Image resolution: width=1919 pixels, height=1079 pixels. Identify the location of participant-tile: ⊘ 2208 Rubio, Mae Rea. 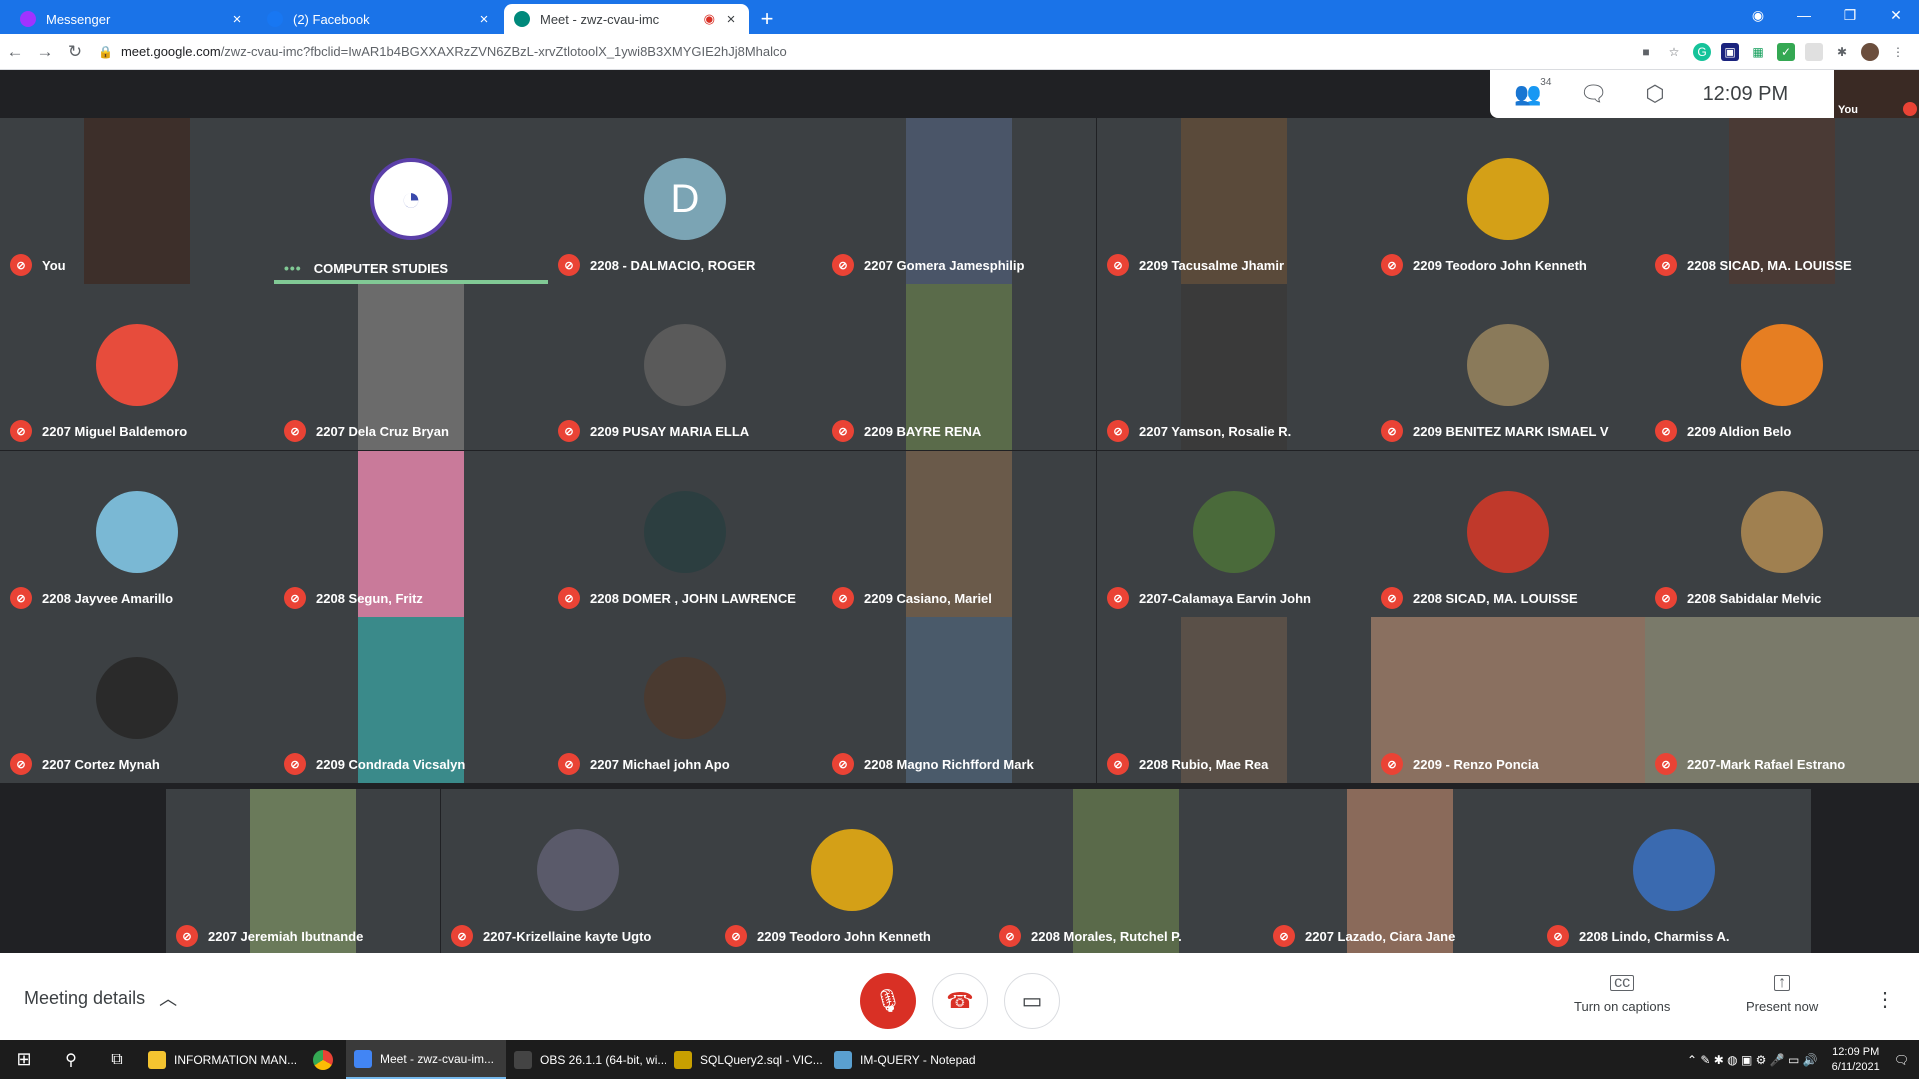
(1234, 700).